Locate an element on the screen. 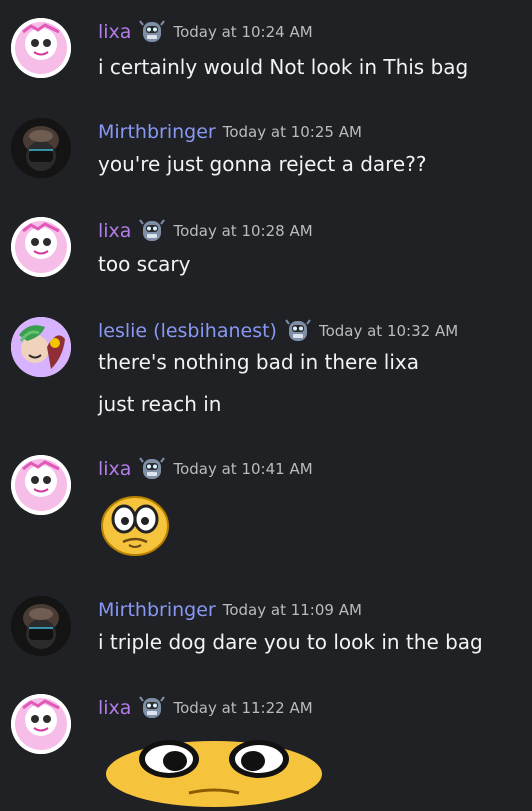  message-text: there's nothing bad in there lixa is located at coordinates (258, 362).